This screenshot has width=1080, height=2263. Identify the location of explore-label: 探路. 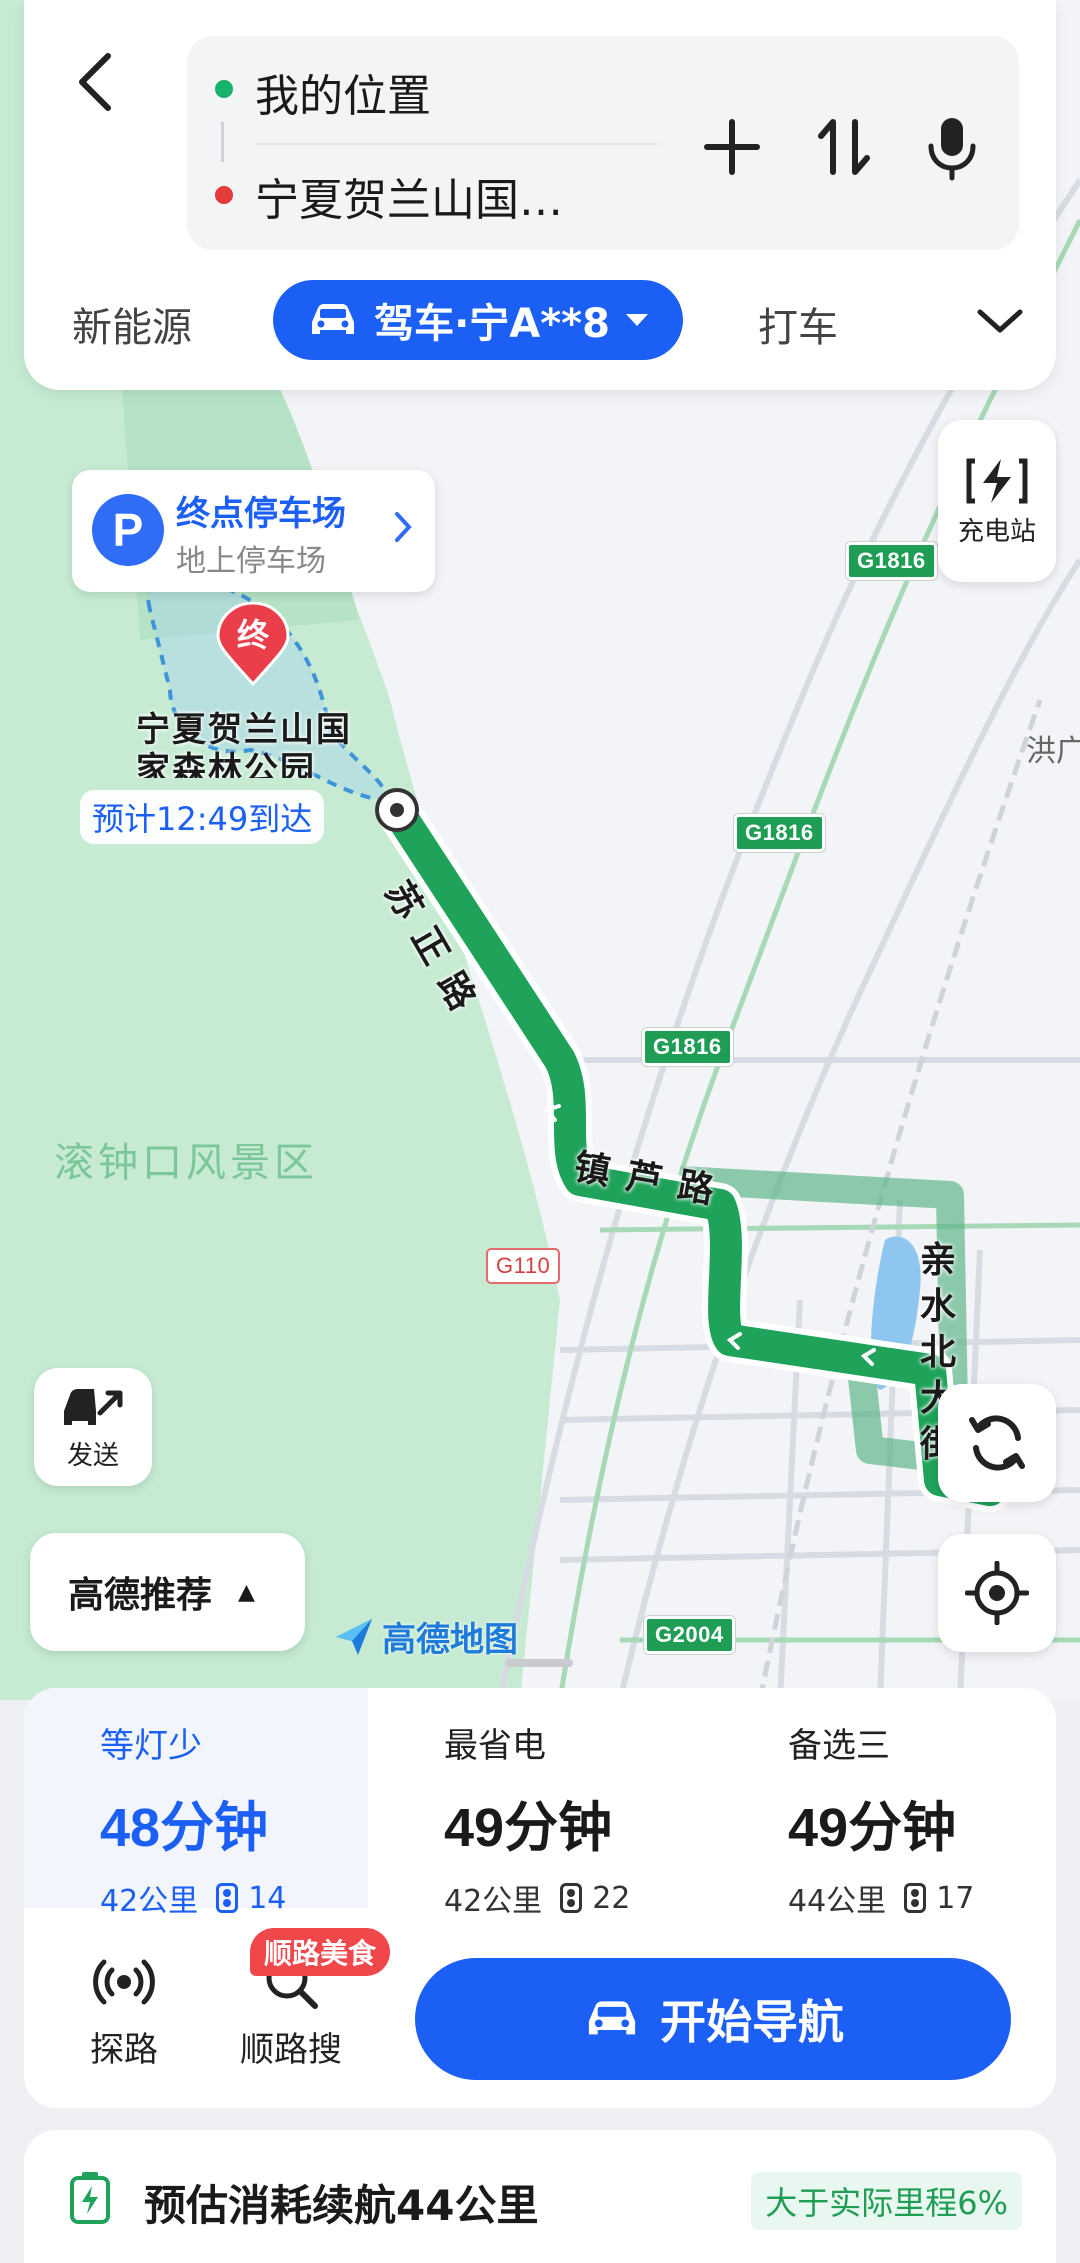
(124, 2050).